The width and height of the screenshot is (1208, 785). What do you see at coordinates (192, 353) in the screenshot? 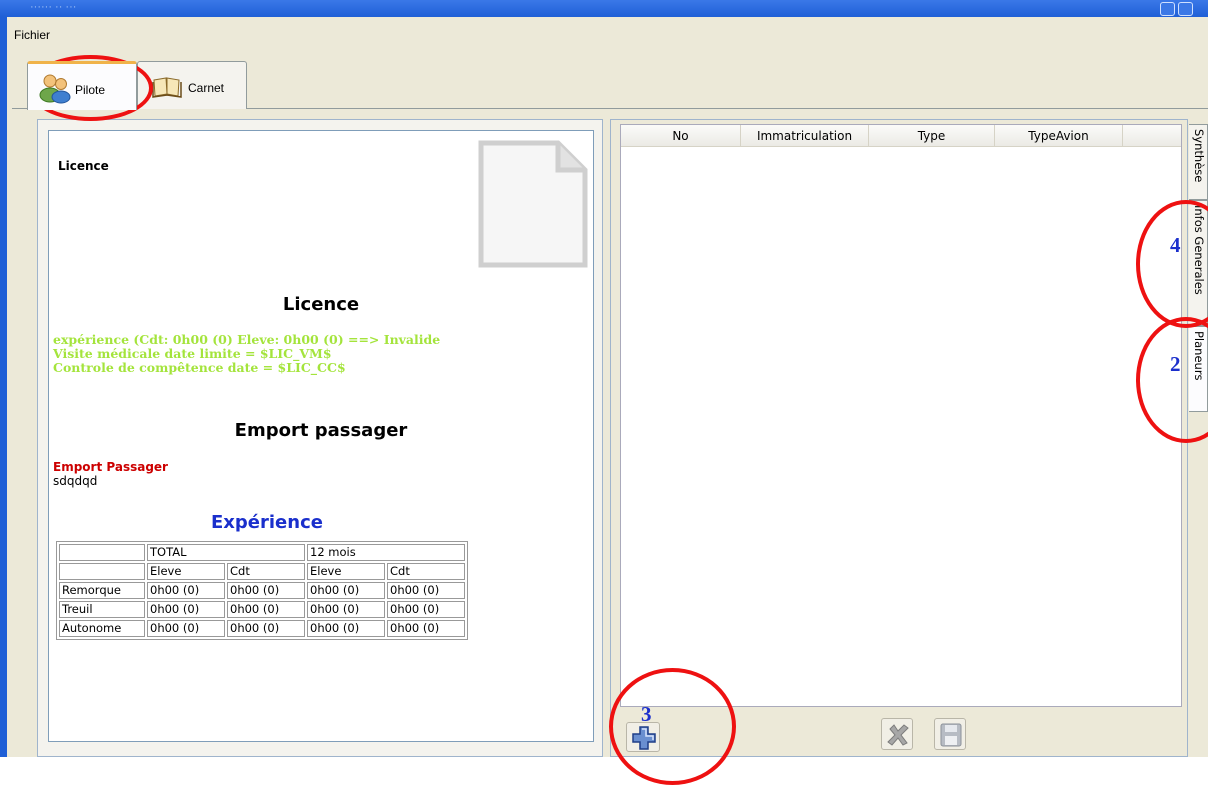
I see `licence-medical-line: Visite médicale date limite = $LIC_VM$` at bounding box center [192, 353].